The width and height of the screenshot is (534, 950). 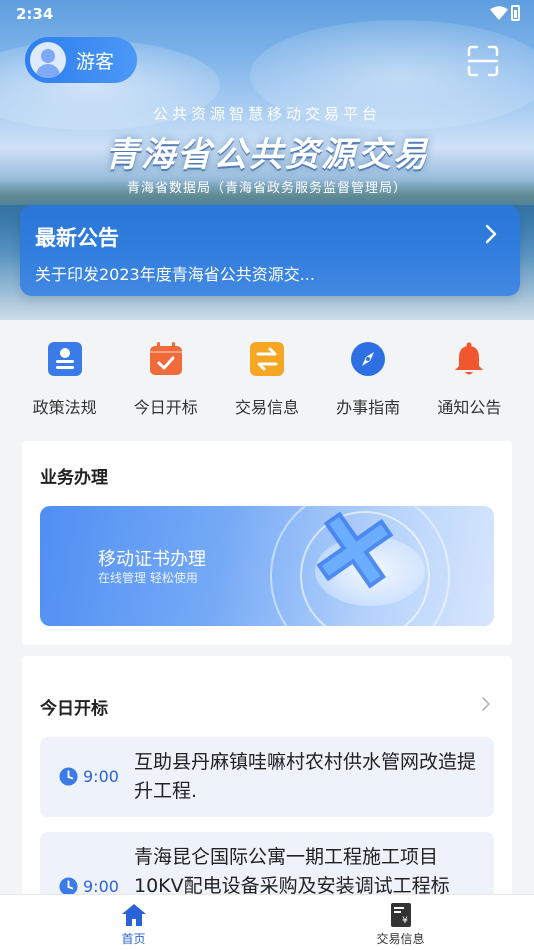 What do you see at coordinates (305, 776) in the screenshot?
I see `bid-description: 互助县丹麻镇哇嘛村农村供水管网改造提升工程.` at bounding box center [305, 776].